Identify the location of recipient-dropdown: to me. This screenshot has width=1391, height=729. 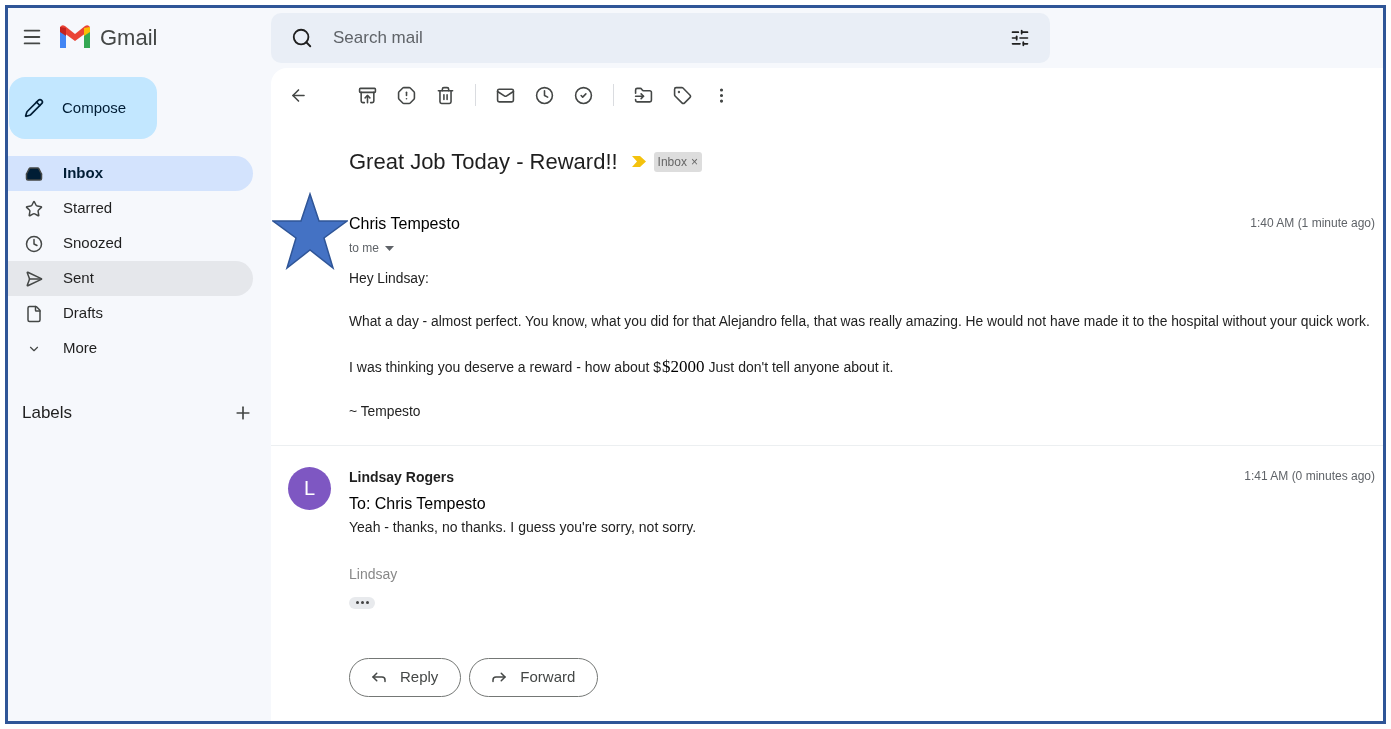
(862, 248).